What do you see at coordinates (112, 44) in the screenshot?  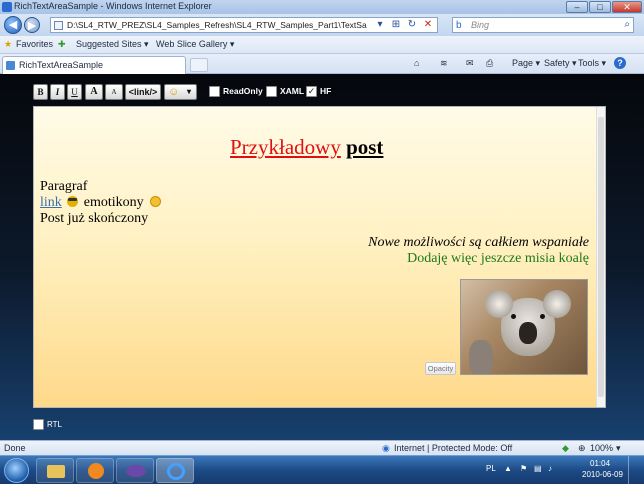 I see `suggested-sites-link: Suggested Sites ▾` at bounding box center [112, 44].